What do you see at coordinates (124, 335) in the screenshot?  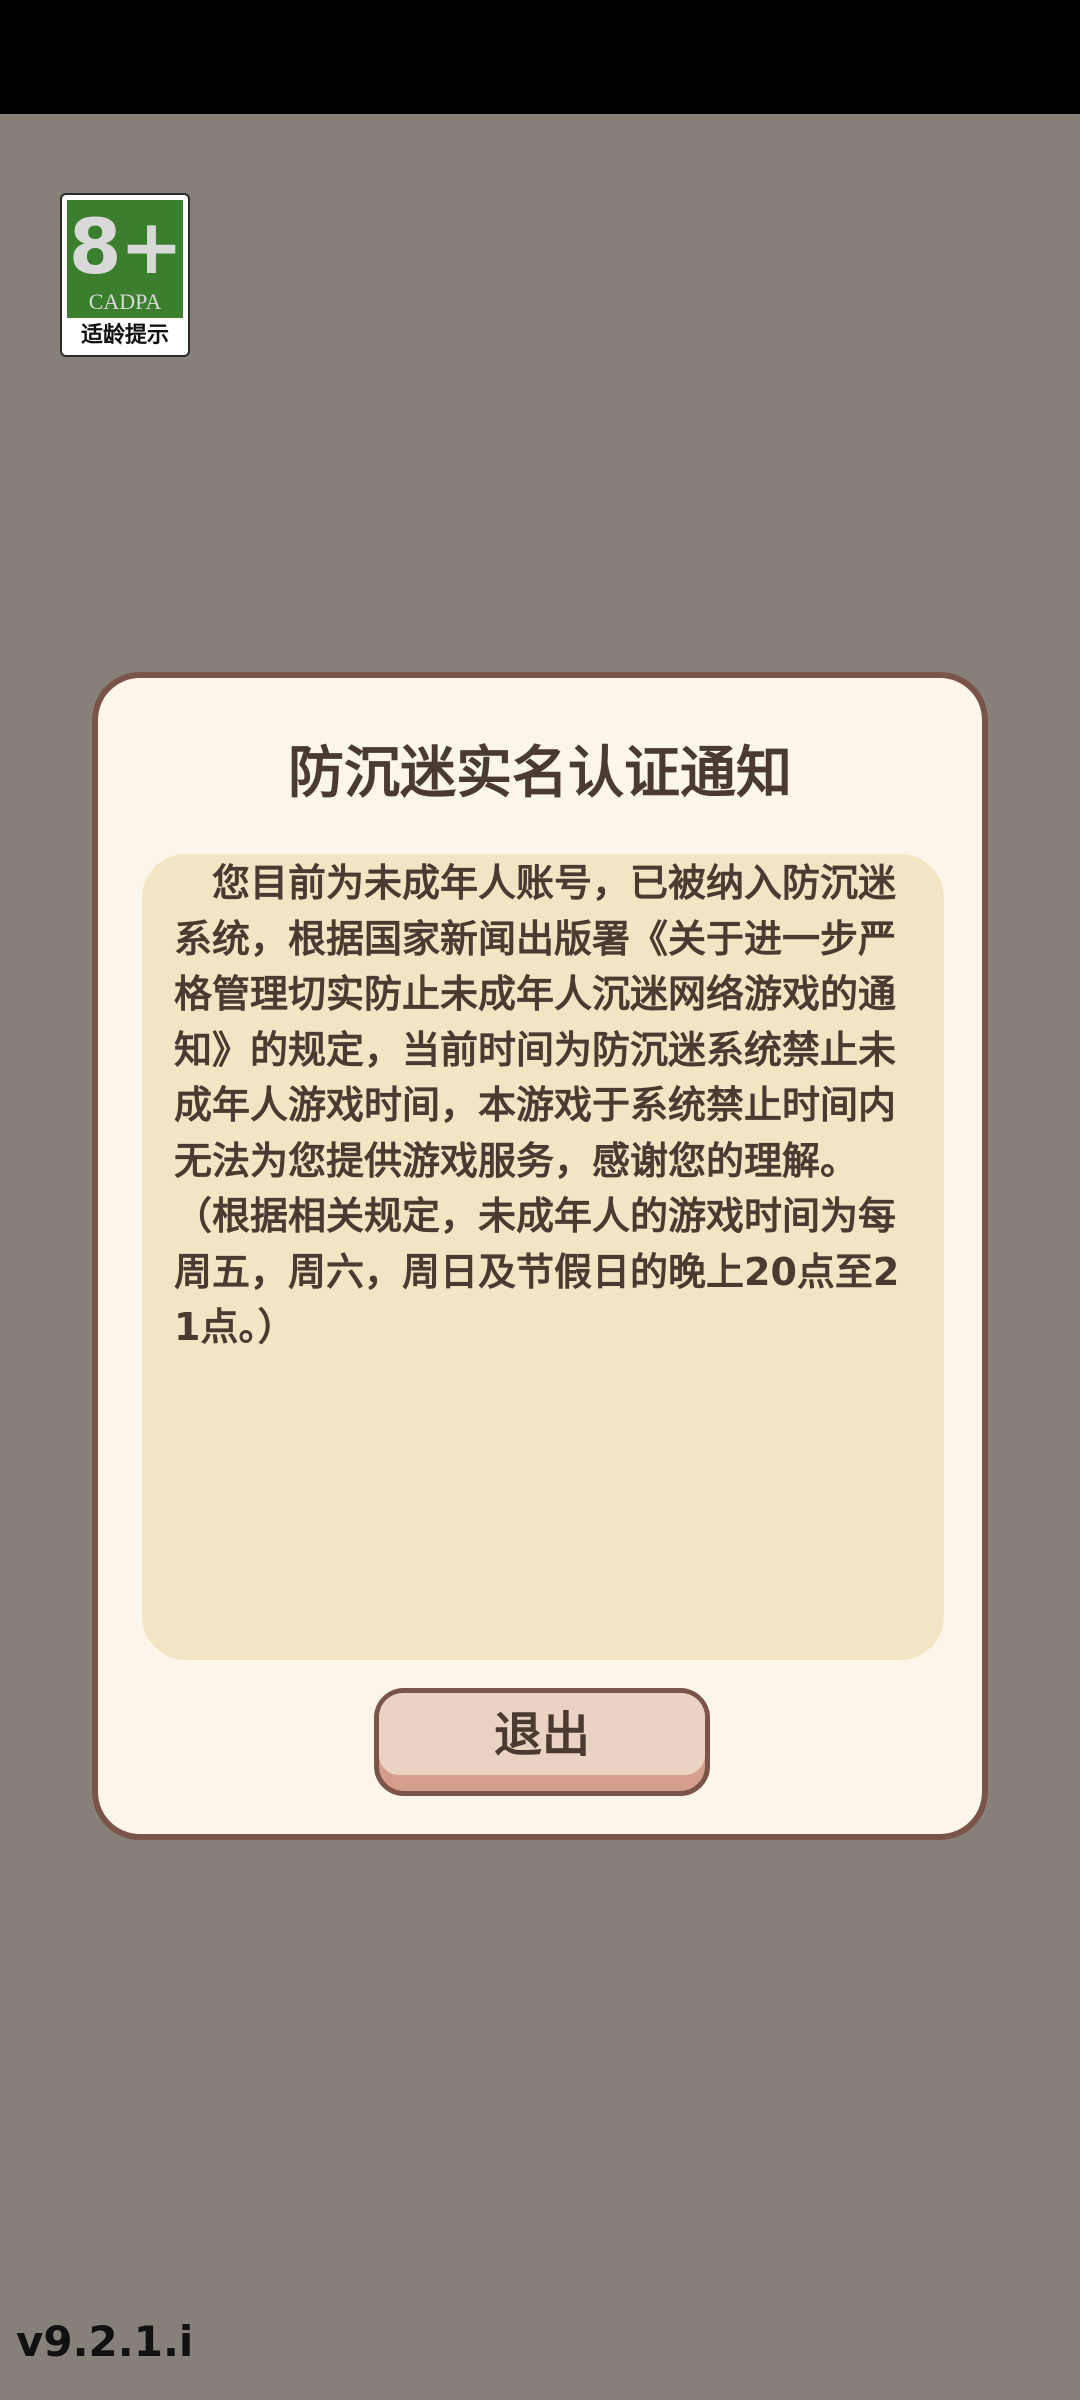 I see `age-rating-caption: 适龄提示` at bounding box center [124, 335].